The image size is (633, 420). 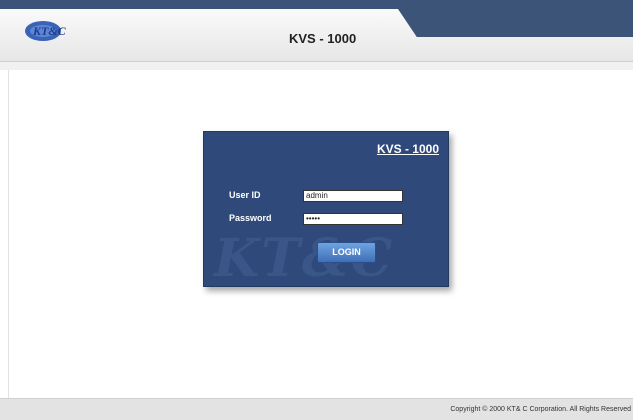 What do you see at coordinates (316, 66) in the screenshot?
I see `content-band` at bounding box center [316, 66].